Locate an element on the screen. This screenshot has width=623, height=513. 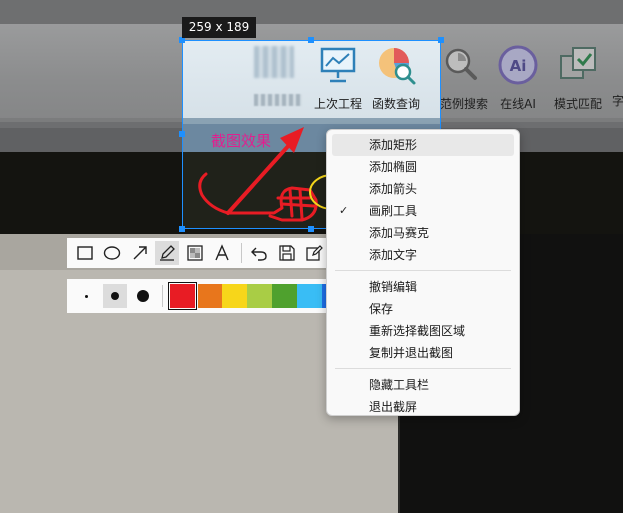
arrow-icon is located at coordinates (140, 253).